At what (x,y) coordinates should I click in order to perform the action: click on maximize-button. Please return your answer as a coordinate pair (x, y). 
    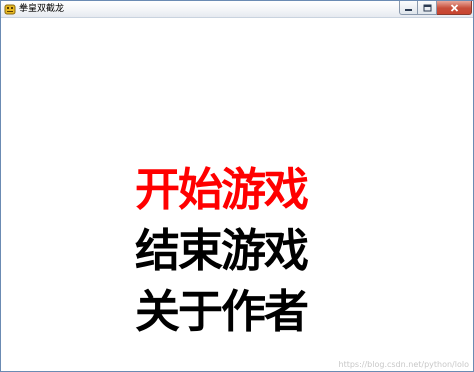
    Looking at the image, I should click on (427, 8).